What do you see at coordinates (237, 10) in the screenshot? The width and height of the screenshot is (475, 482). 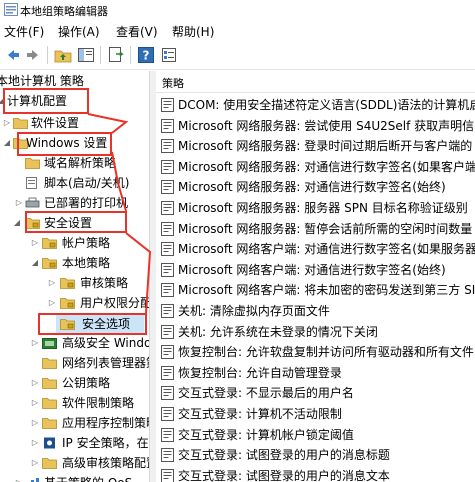 I see `title-bar: 本地组策略编辑器` at bounding box center [237, 10].